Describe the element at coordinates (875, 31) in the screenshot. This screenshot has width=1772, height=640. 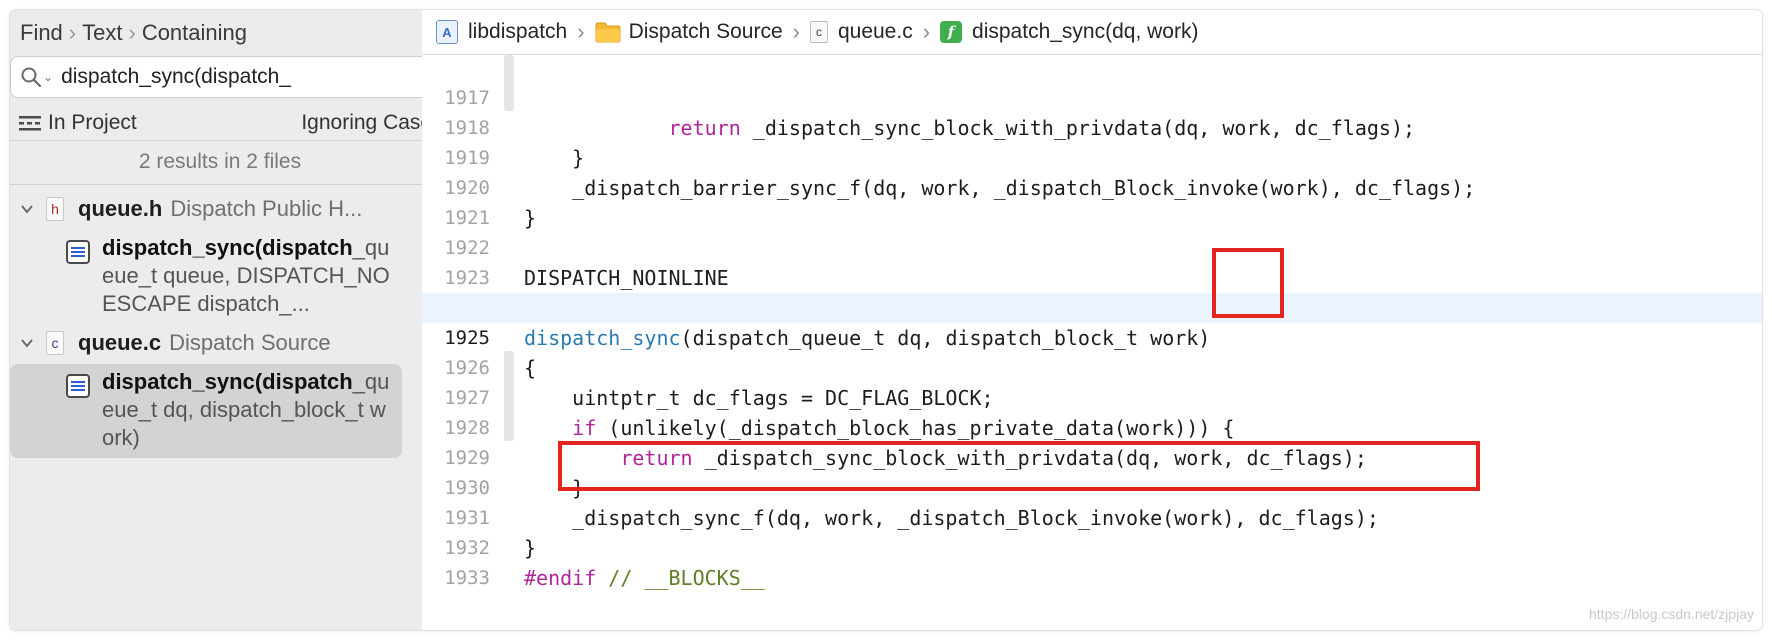
I see `file-name: queue.c` at that location.